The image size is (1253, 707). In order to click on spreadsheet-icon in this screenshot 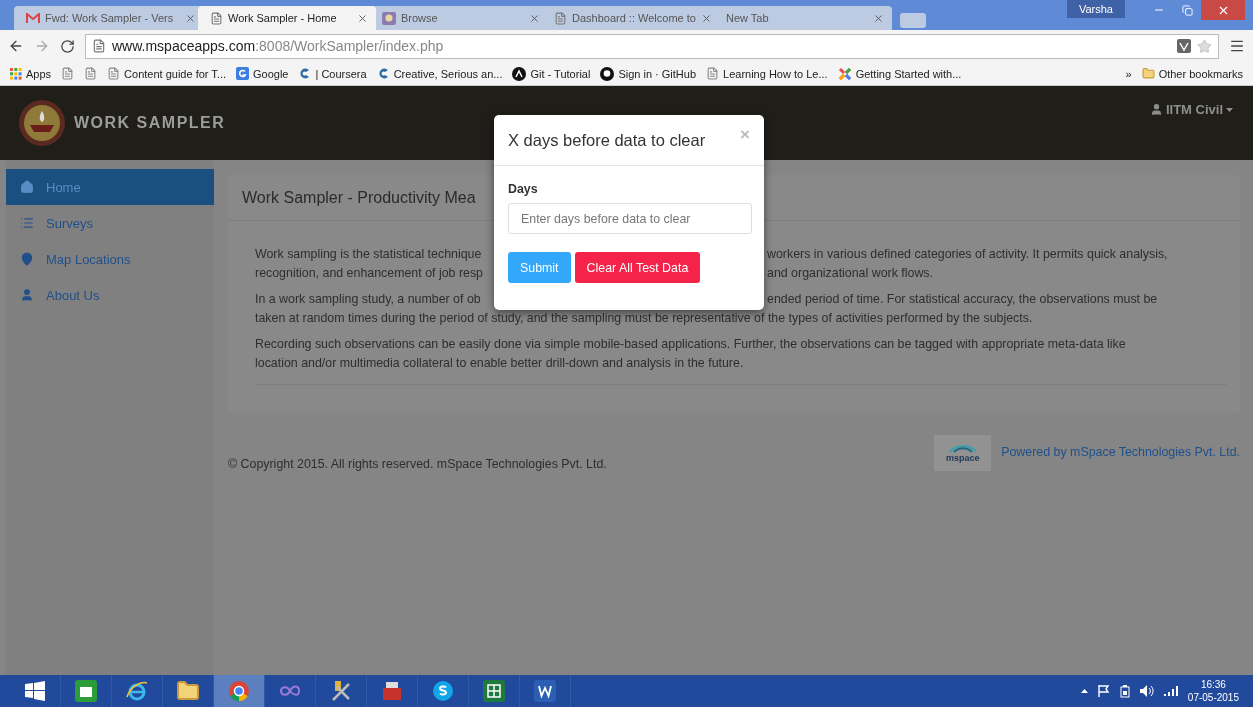, I will do `click(494, 691)`.